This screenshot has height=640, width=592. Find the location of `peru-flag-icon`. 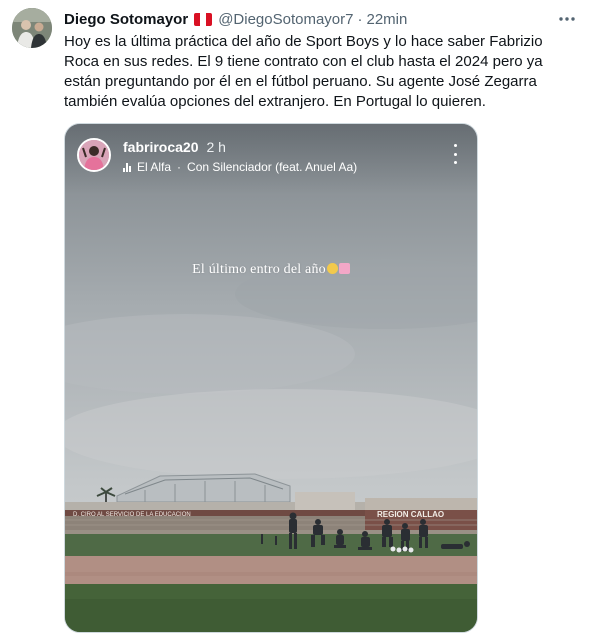

peru-flag-icon is located at coordinates (203, 19).